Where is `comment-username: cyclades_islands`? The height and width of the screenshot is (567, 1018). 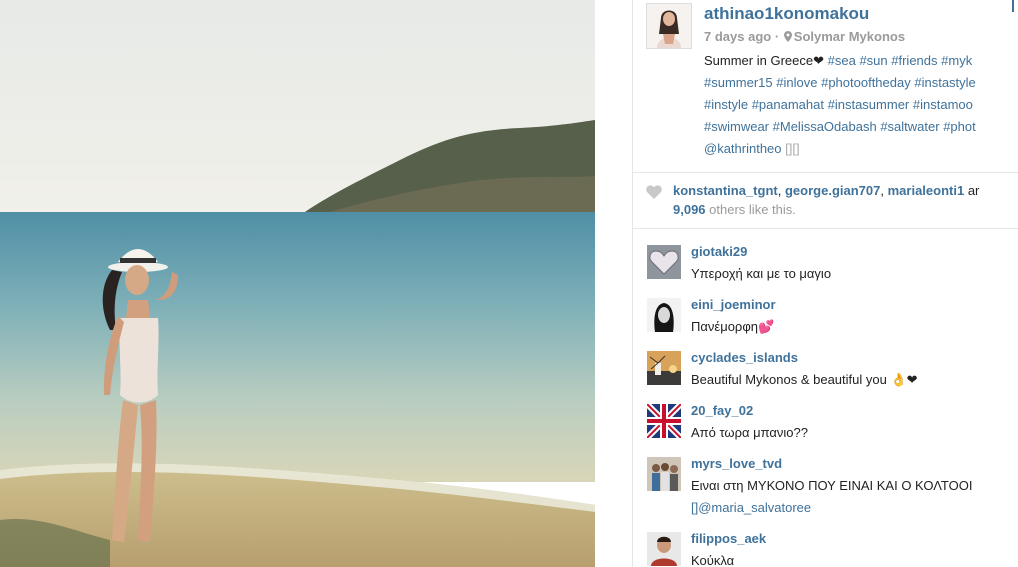
comment-username: cyclades_islands is located at coordinates (744, 357).